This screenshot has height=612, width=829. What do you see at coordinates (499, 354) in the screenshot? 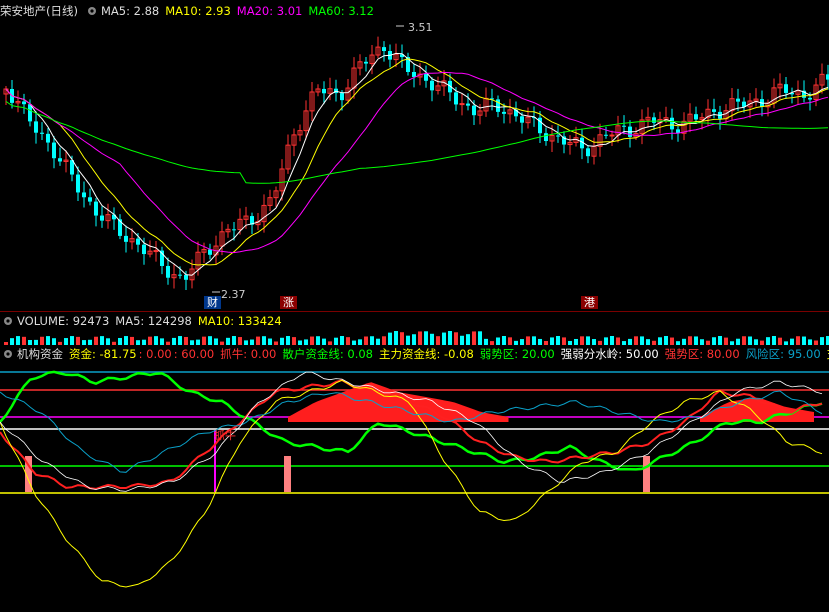
I see `weak-label: 弱势区:` at bounding box center [499, 354].